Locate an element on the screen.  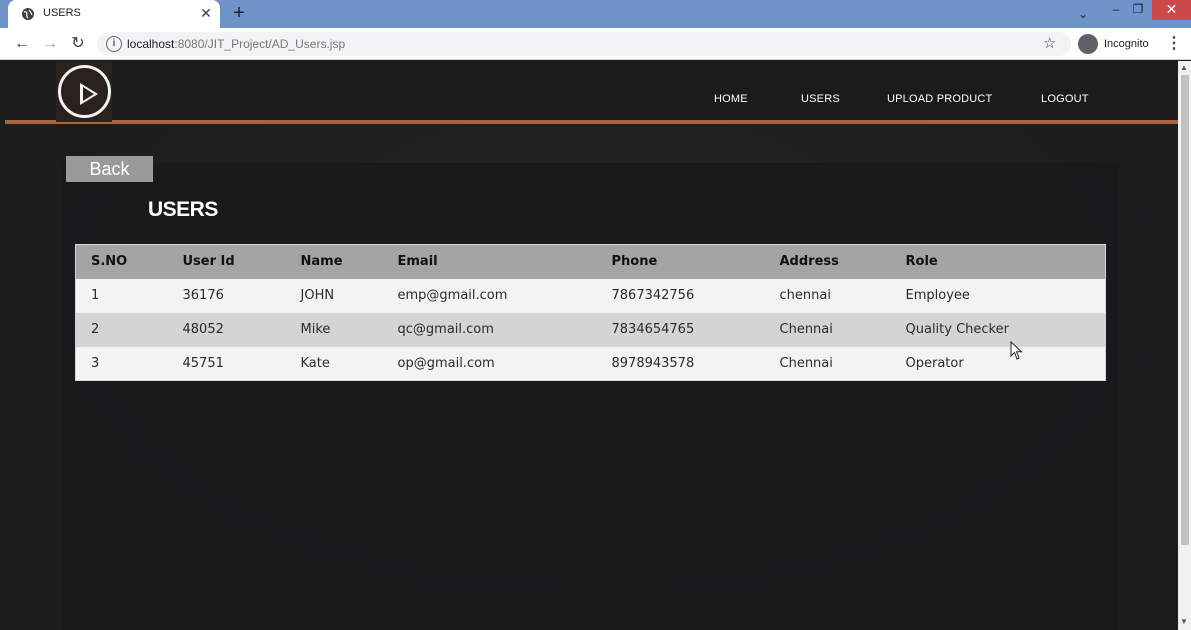
cell-role: Operator is located at coordinates (934, 363).